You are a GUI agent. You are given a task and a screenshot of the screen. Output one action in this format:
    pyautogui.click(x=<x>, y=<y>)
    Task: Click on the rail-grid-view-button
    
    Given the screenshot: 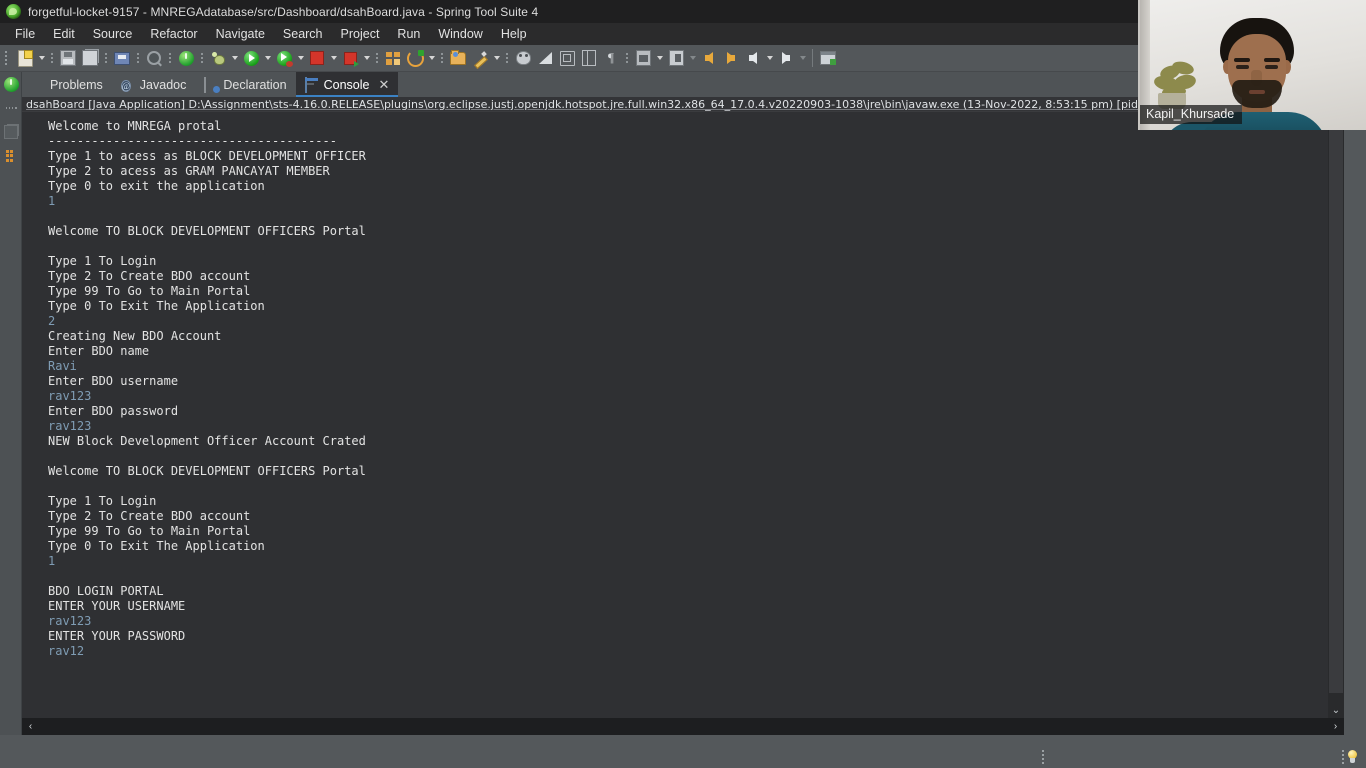 What is the action you would take?
    pyautogui.click(x=11, y=156)
    